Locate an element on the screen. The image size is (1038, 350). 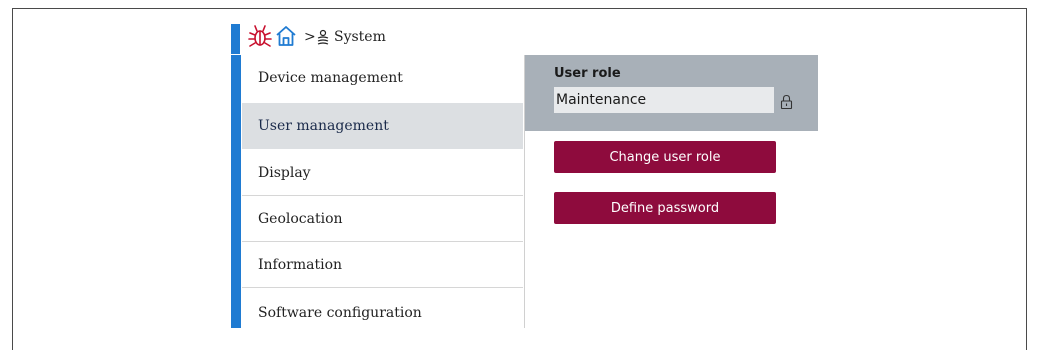
user-role-value: Maintenance is located at coordinates (601, 100).